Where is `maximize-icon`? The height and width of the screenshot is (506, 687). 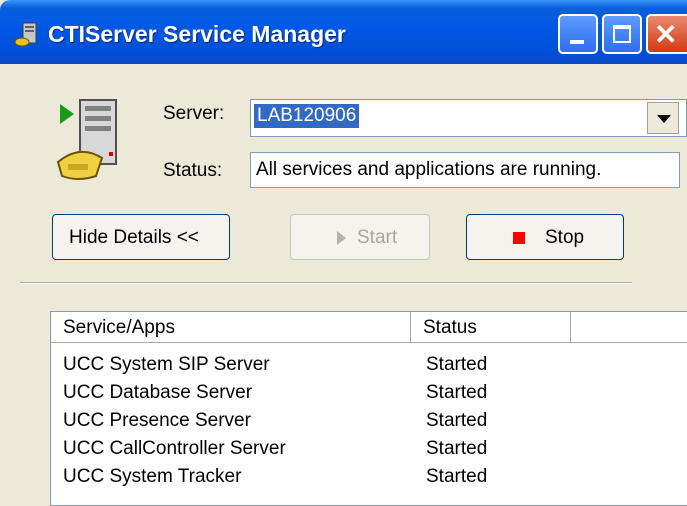 maximize-icon is located at coordinates (622, 34).